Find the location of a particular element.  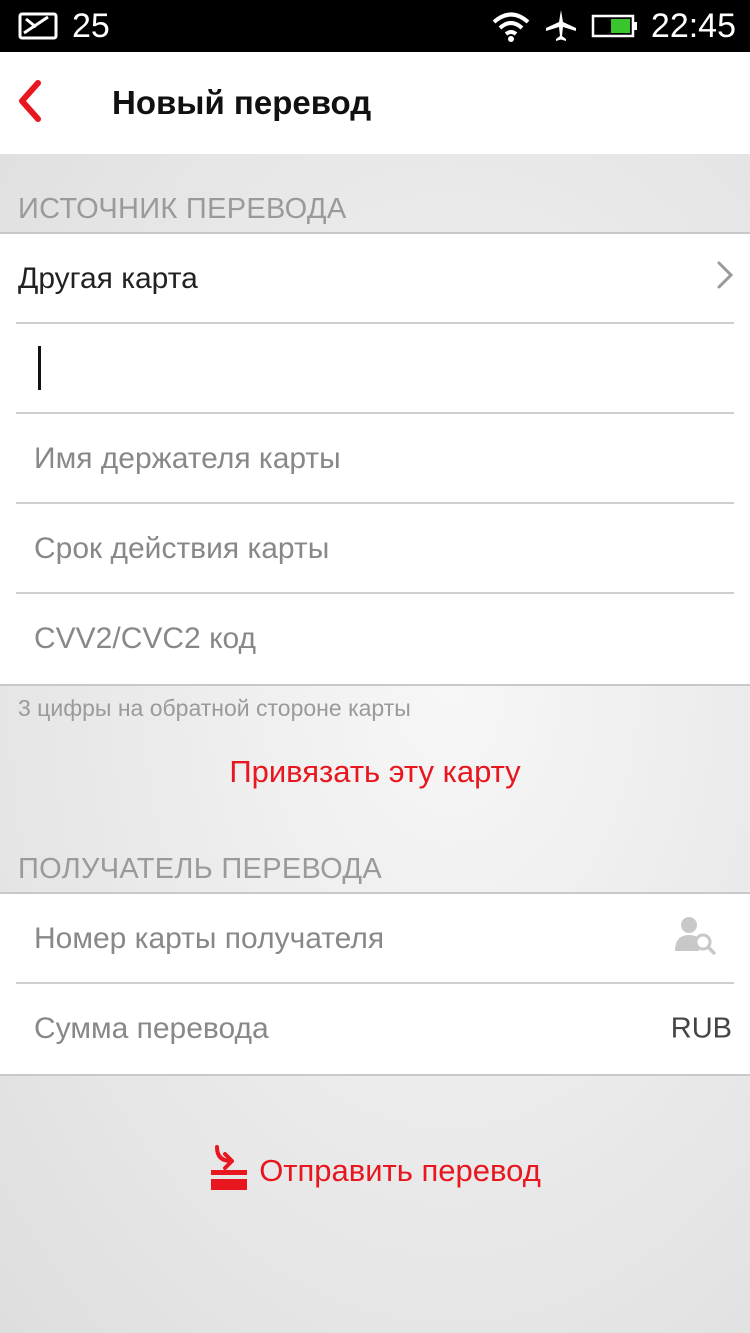

card-expiry-field: Срок действия карты is located at coordinates (375, 549).